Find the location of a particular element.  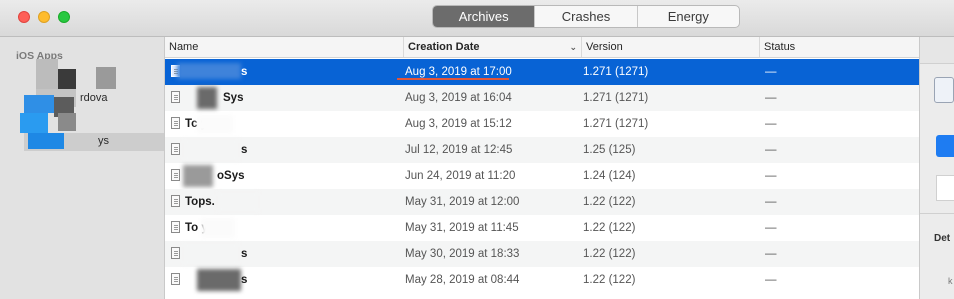

archive-date: Jul 12, 2019 at 12:45 is located at coordinates (459, 150).